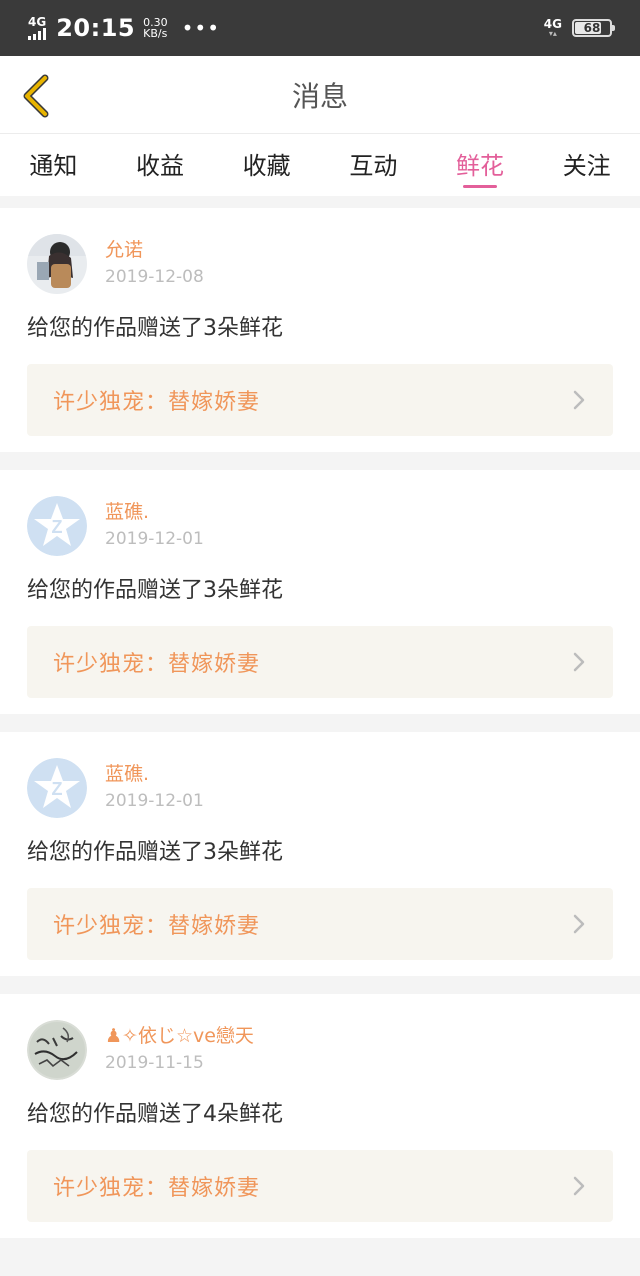 Image resolution: width=640 pixels, height=1276 pixels. What do you see at coordinates (320, 28) in the screenshot?
I see `status-bar: 4G 20:15 0.30 KB/s ••• 4G ▾▴ 68` at bounding box center [320, 28].